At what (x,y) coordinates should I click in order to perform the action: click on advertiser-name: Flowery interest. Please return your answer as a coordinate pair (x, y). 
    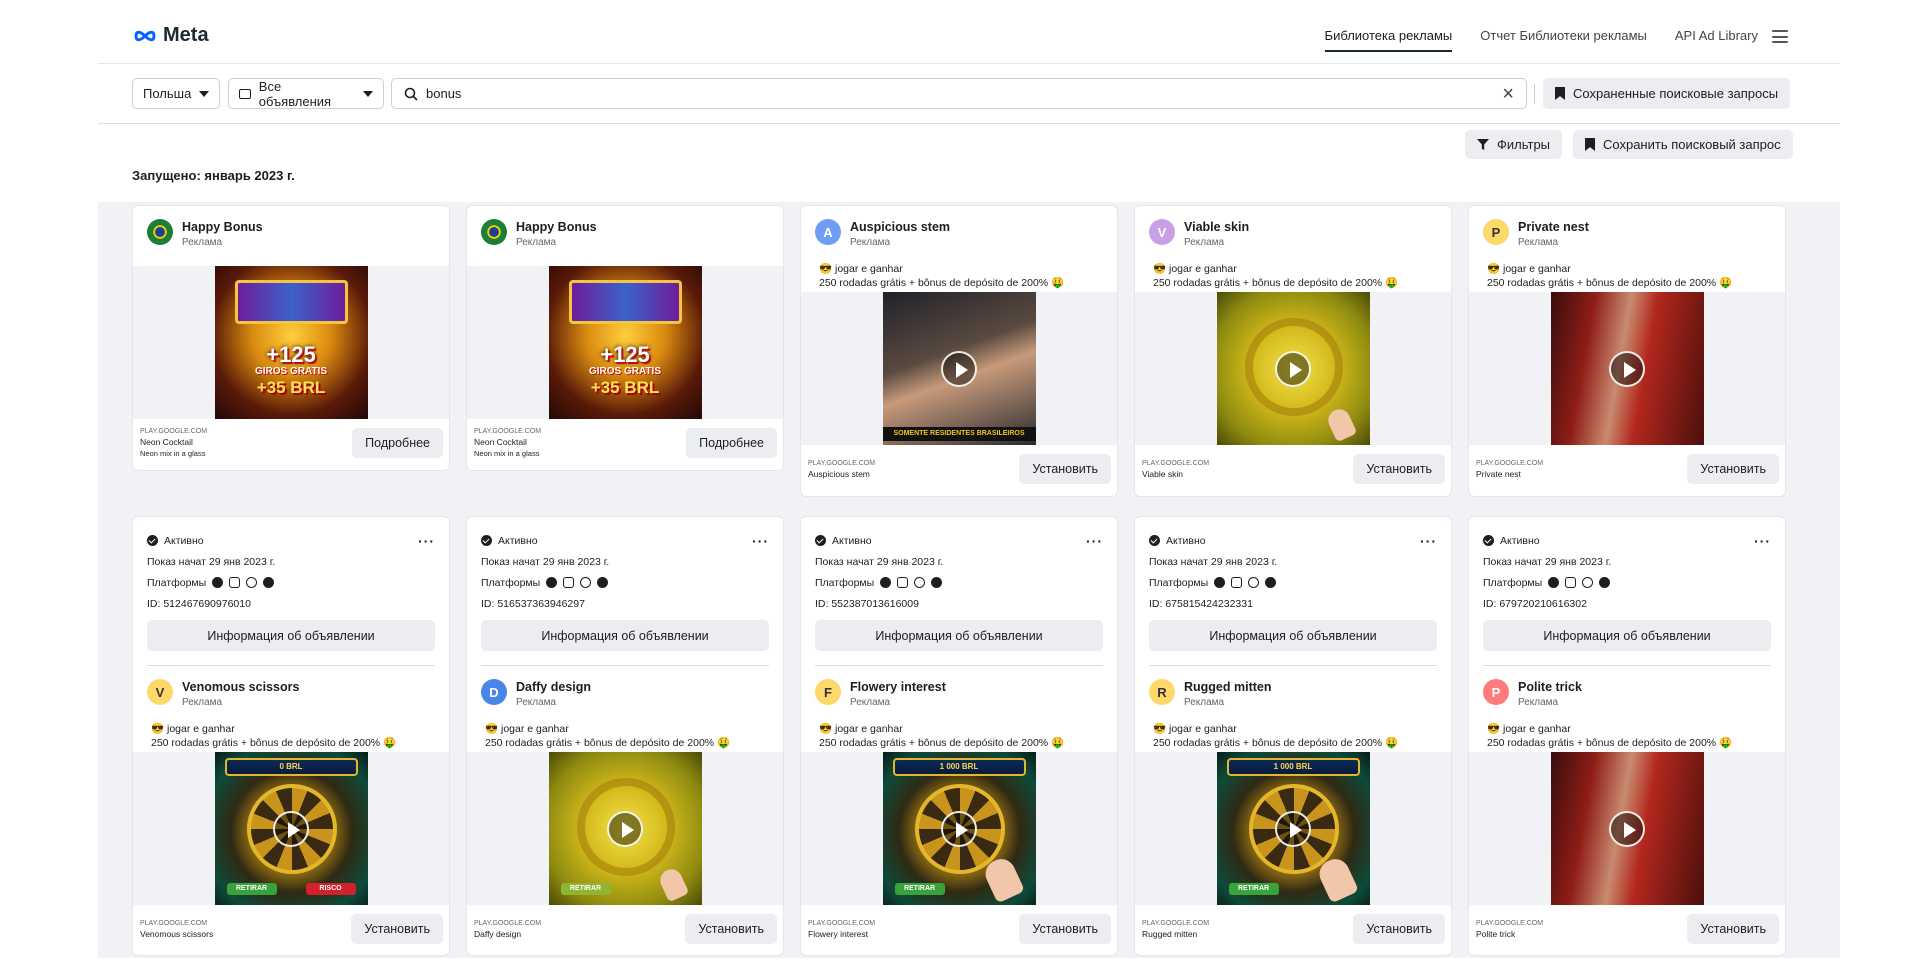
    Looking at the image, I should click on (898, 687).